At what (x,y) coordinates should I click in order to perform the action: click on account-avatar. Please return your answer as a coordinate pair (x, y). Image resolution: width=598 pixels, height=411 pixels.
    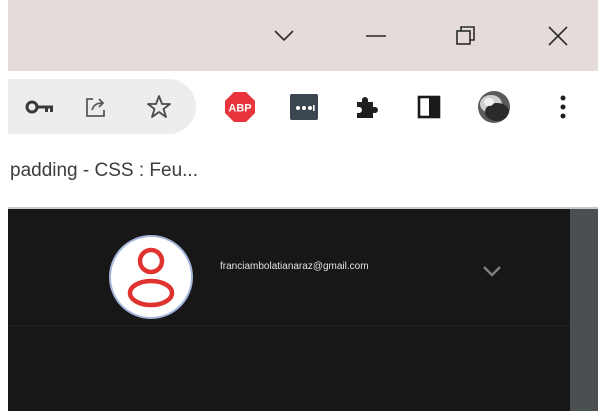
    Looking at the image, I should click on (151, 277).